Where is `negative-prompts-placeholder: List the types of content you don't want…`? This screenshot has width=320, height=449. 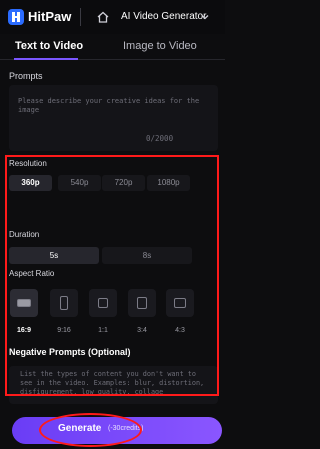 negative-prompts-placeholder: List the types of content you don't want… is located at coordinates (112, 383).